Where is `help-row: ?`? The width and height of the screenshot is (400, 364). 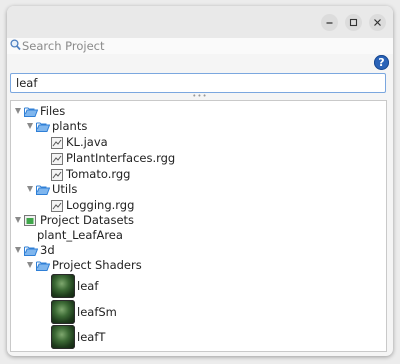 help-row: ? is located at coordinates (200, 63).